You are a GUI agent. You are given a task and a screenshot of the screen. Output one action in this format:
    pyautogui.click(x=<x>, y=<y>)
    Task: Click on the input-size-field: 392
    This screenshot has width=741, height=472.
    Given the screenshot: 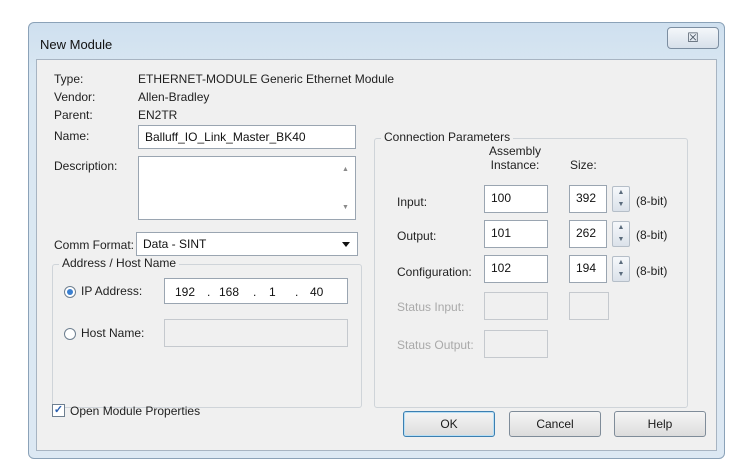 What is the action you would take?
    pyautogui.click(x=588, y=199)
    